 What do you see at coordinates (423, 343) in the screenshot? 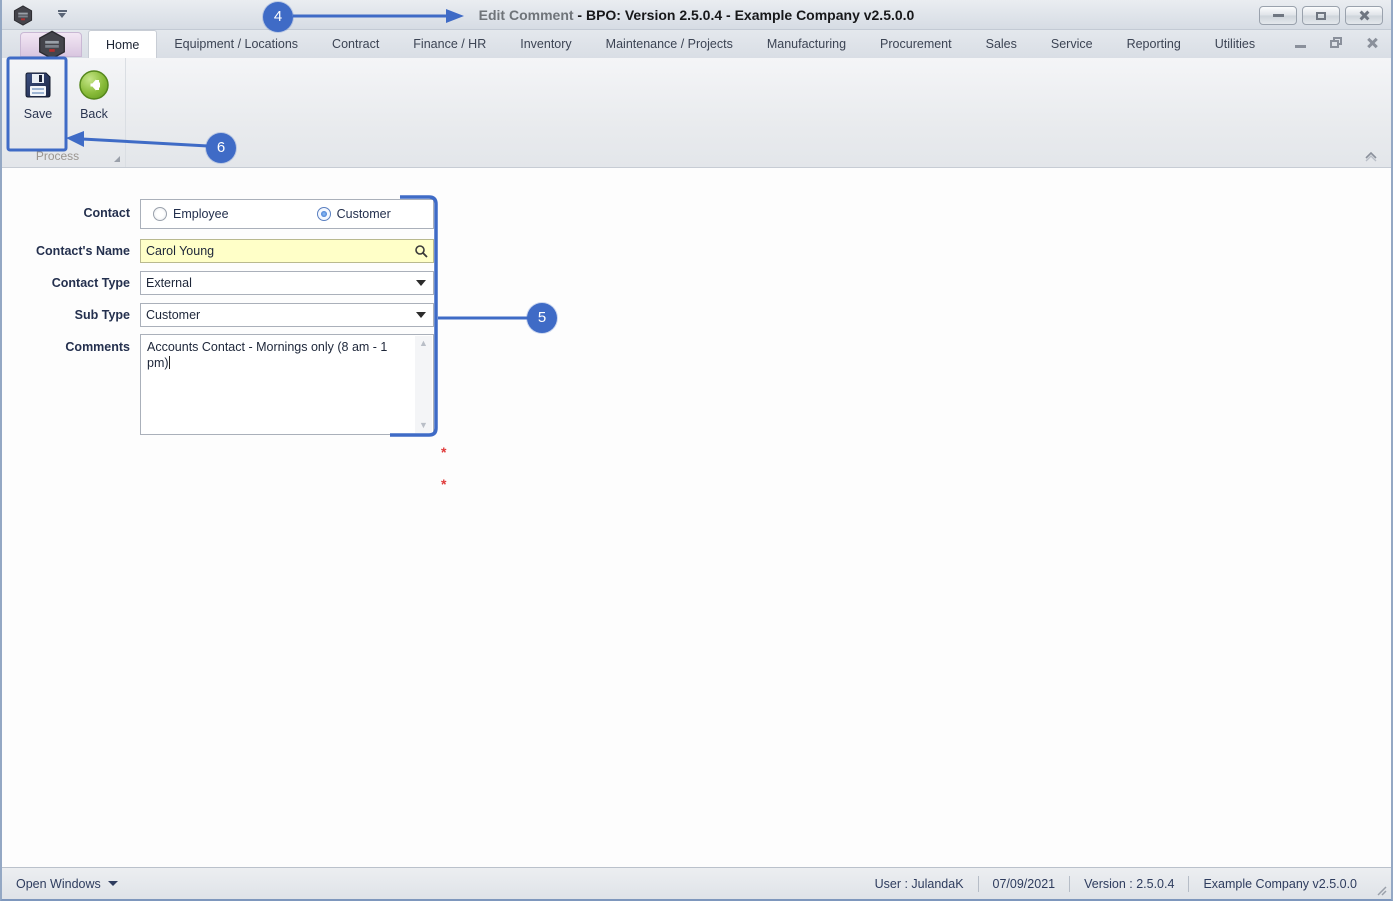
I see `scroll-up-icon: ▲` at bounding box center [423, 343].